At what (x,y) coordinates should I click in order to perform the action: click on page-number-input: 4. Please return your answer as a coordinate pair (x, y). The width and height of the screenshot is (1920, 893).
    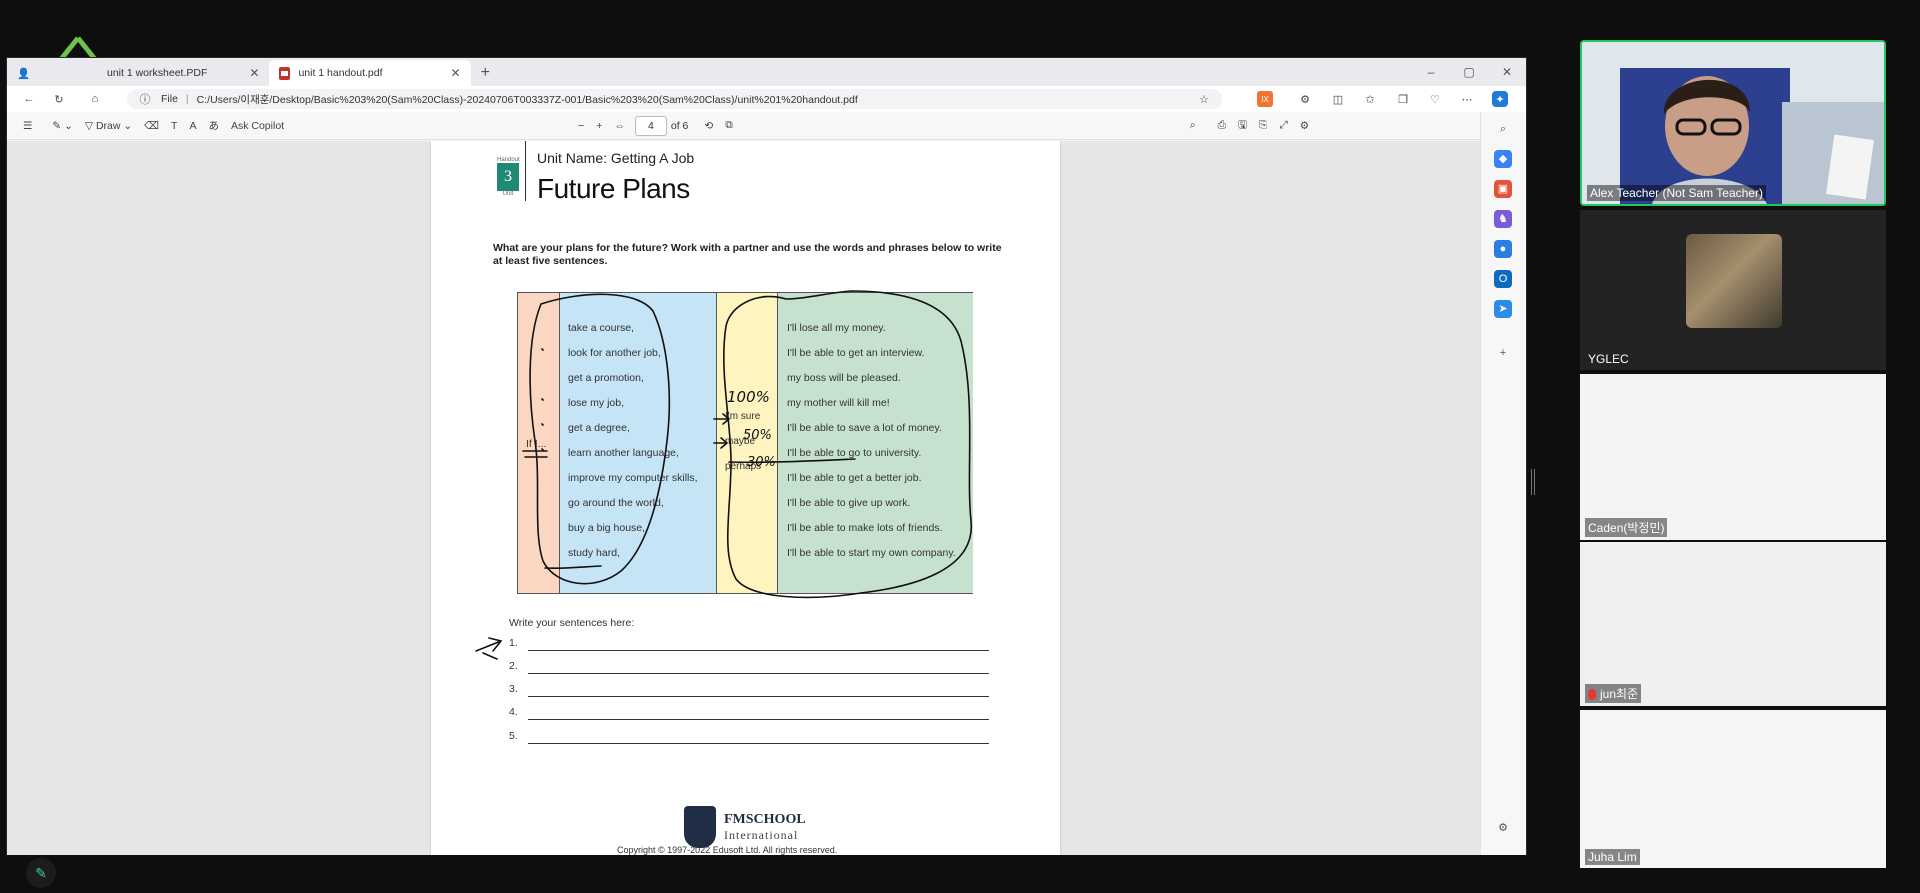
    Looking at the image, I should click on (650, 125).